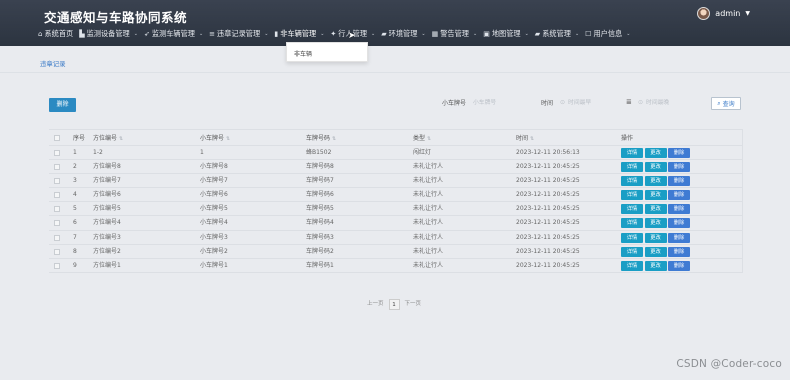 The image size is (790, 380). I want to click on caret-down-icon: ▼, so click(747, 13).